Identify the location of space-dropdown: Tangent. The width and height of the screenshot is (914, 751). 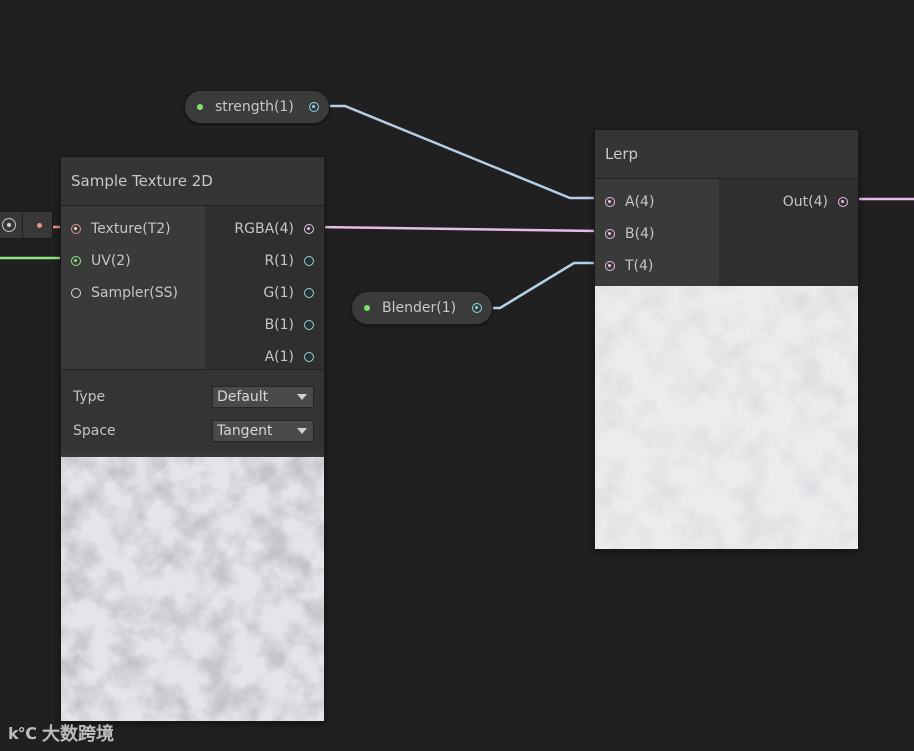
(263, 431).